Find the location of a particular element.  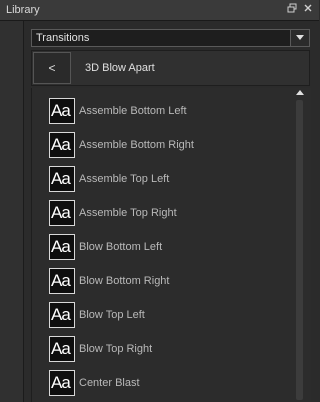

list-item-label: Assemble Bottom Right is located at coordinates (136, 145).